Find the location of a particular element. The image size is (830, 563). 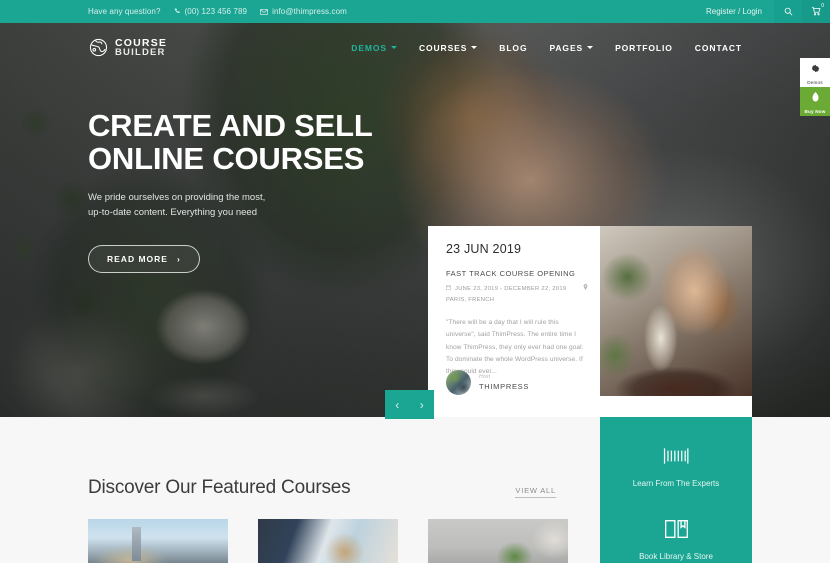

nav-label-portfolio: PORTFOLIO is located at coordinates (644, 47).